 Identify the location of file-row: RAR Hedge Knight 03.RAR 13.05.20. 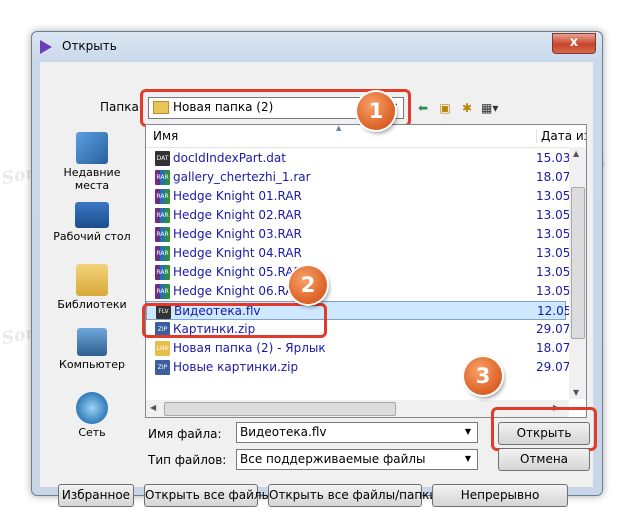
(366, 234).